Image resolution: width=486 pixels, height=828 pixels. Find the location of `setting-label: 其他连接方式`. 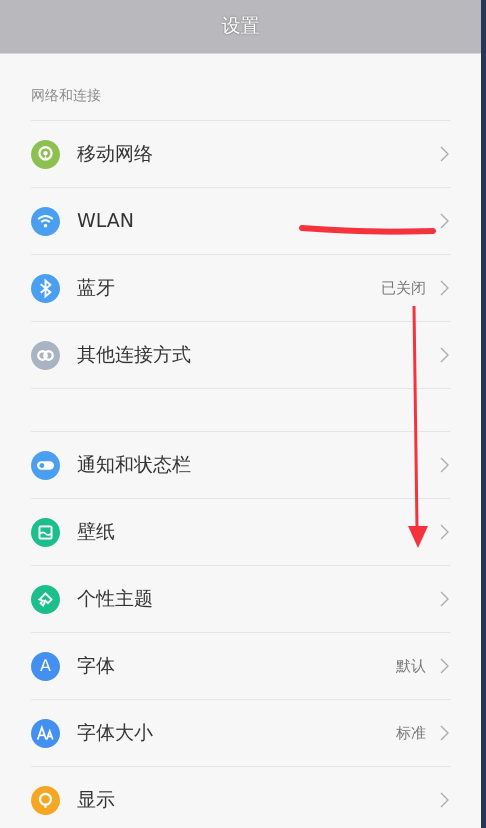

setting-label: 其他连接方式 is located at coordinates (134, 355).